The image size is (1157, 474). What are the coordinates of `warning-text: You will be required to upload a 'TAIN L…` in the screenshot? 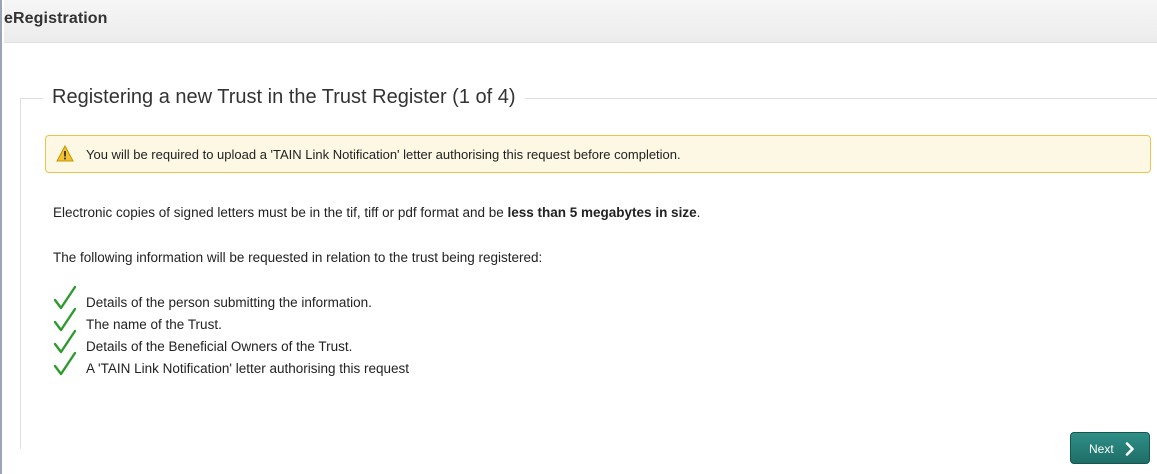 It's located at (383, 154).